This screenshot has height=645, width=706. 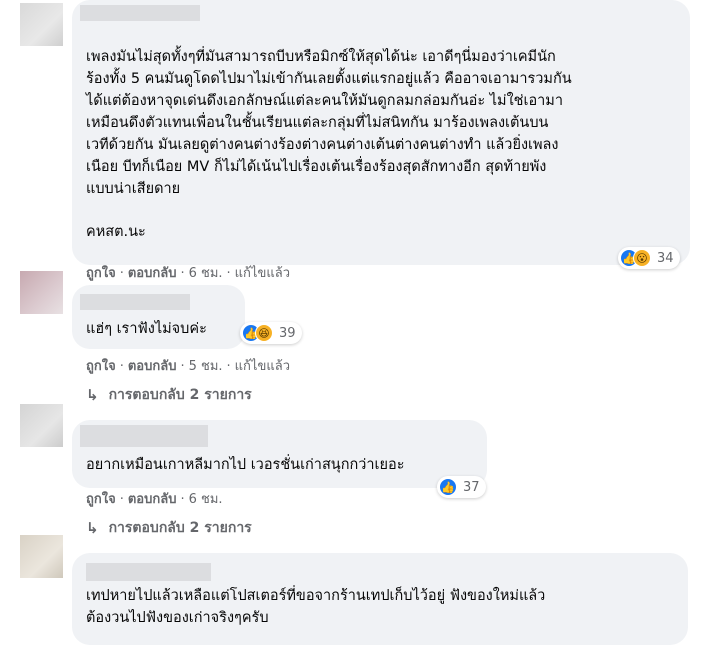 What do you see at coordinates (206, 366) in the screenshot?
I see `timestamp: 5 ชม.` at bounding box center [206, 366].